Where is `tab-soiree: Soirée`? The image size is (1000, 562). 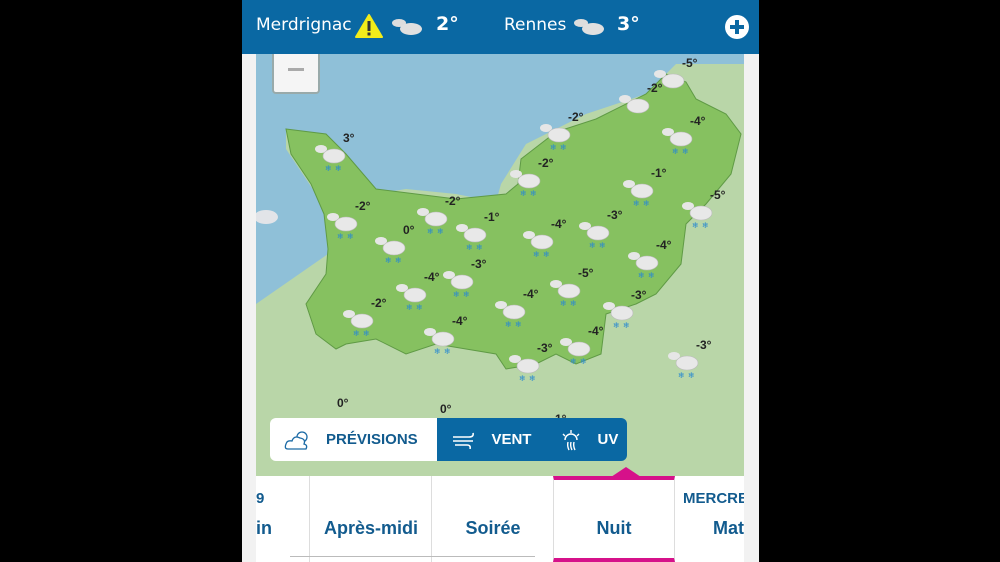
tab-soiree: Soirée is located at coordinates (492, 519).